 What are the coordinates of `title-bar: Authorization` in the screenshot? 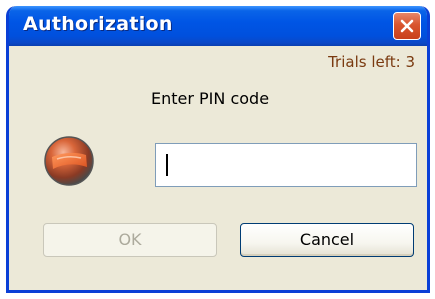 It's located at (218, 26).